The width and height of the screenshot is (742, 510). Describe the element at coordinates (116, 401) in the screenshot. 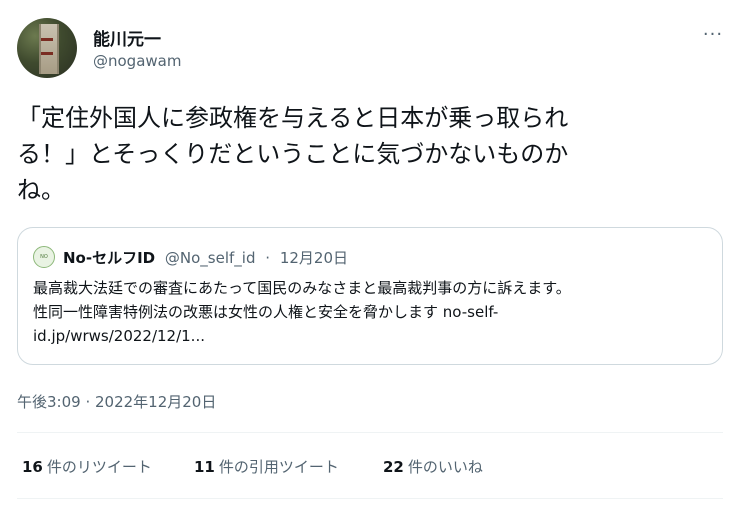

I see `tweet-timestamp: 午後3:09 · 2022年12月20日` at that location.